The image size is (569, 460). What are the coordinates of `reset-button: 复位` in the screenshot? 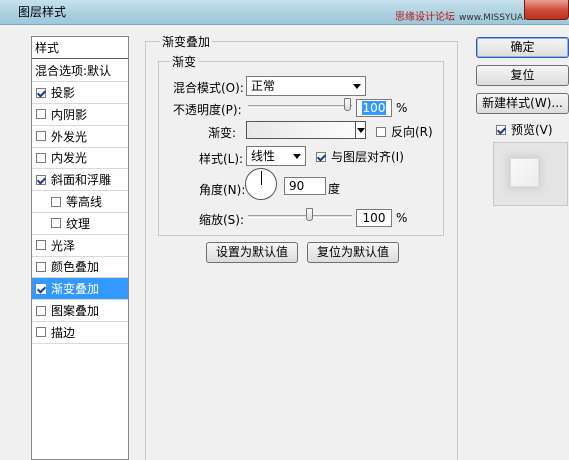 It's located at (522, 75).